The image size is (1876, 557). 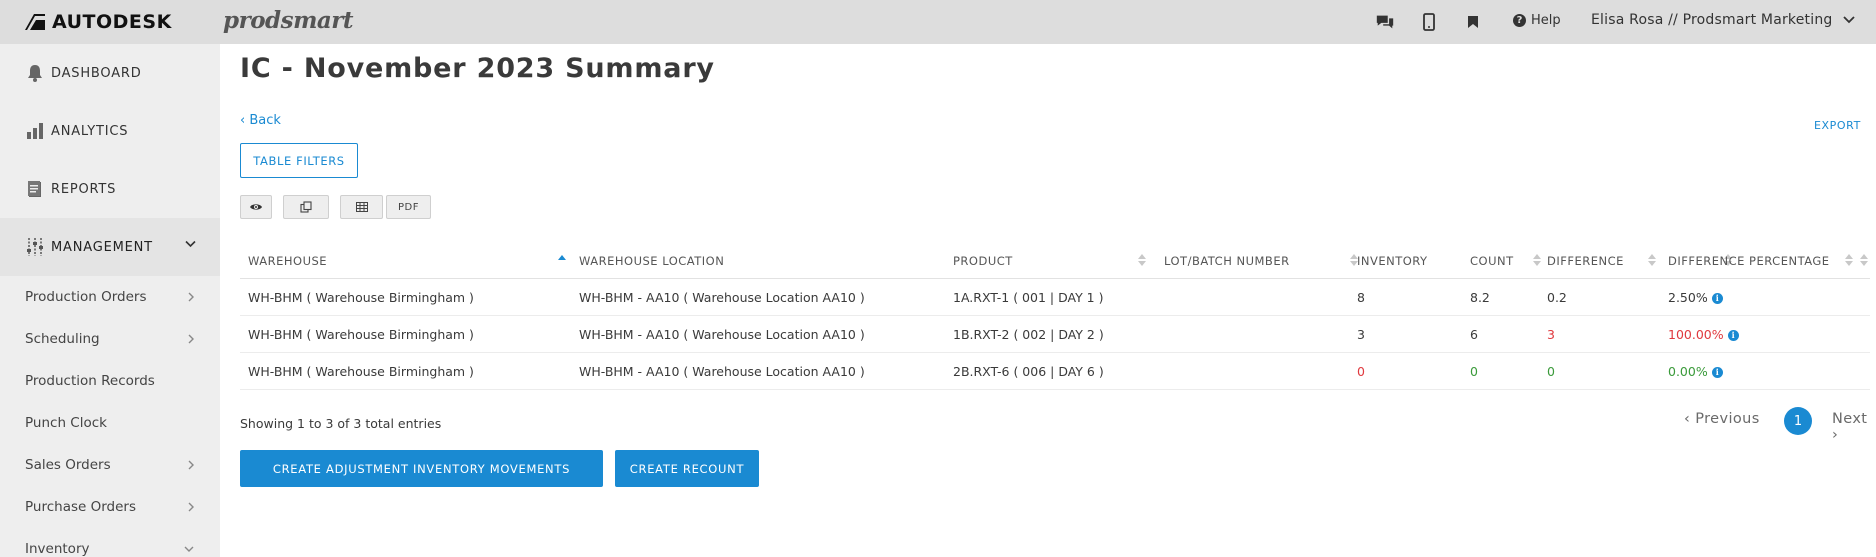 What do you see at coordinates (1429, 22) in the screenshot?
I see `mobile-icon` at bounding box center [1429, 22].